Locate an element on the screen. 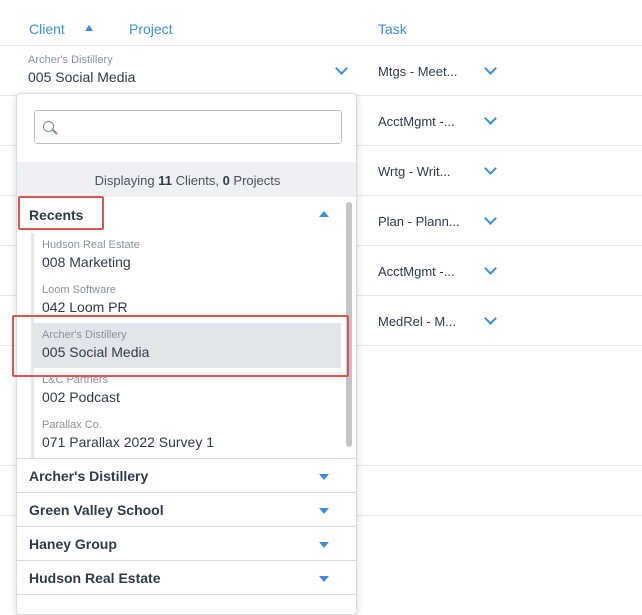 The height and width of the screenshot is (615, 642). project-count: 0 is located at coordinates (226, 180).